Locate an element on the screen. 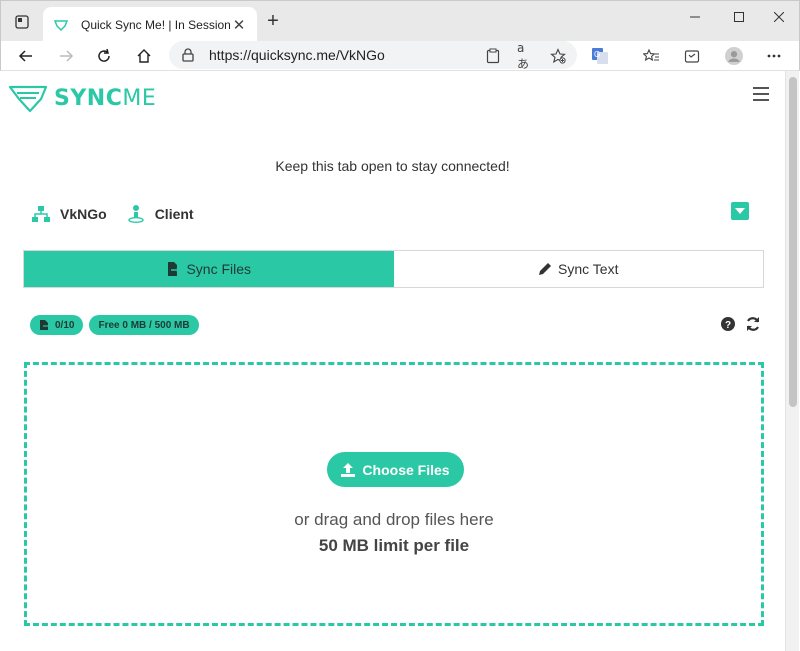  page-scrollbar is located at coordinates (792, 361).